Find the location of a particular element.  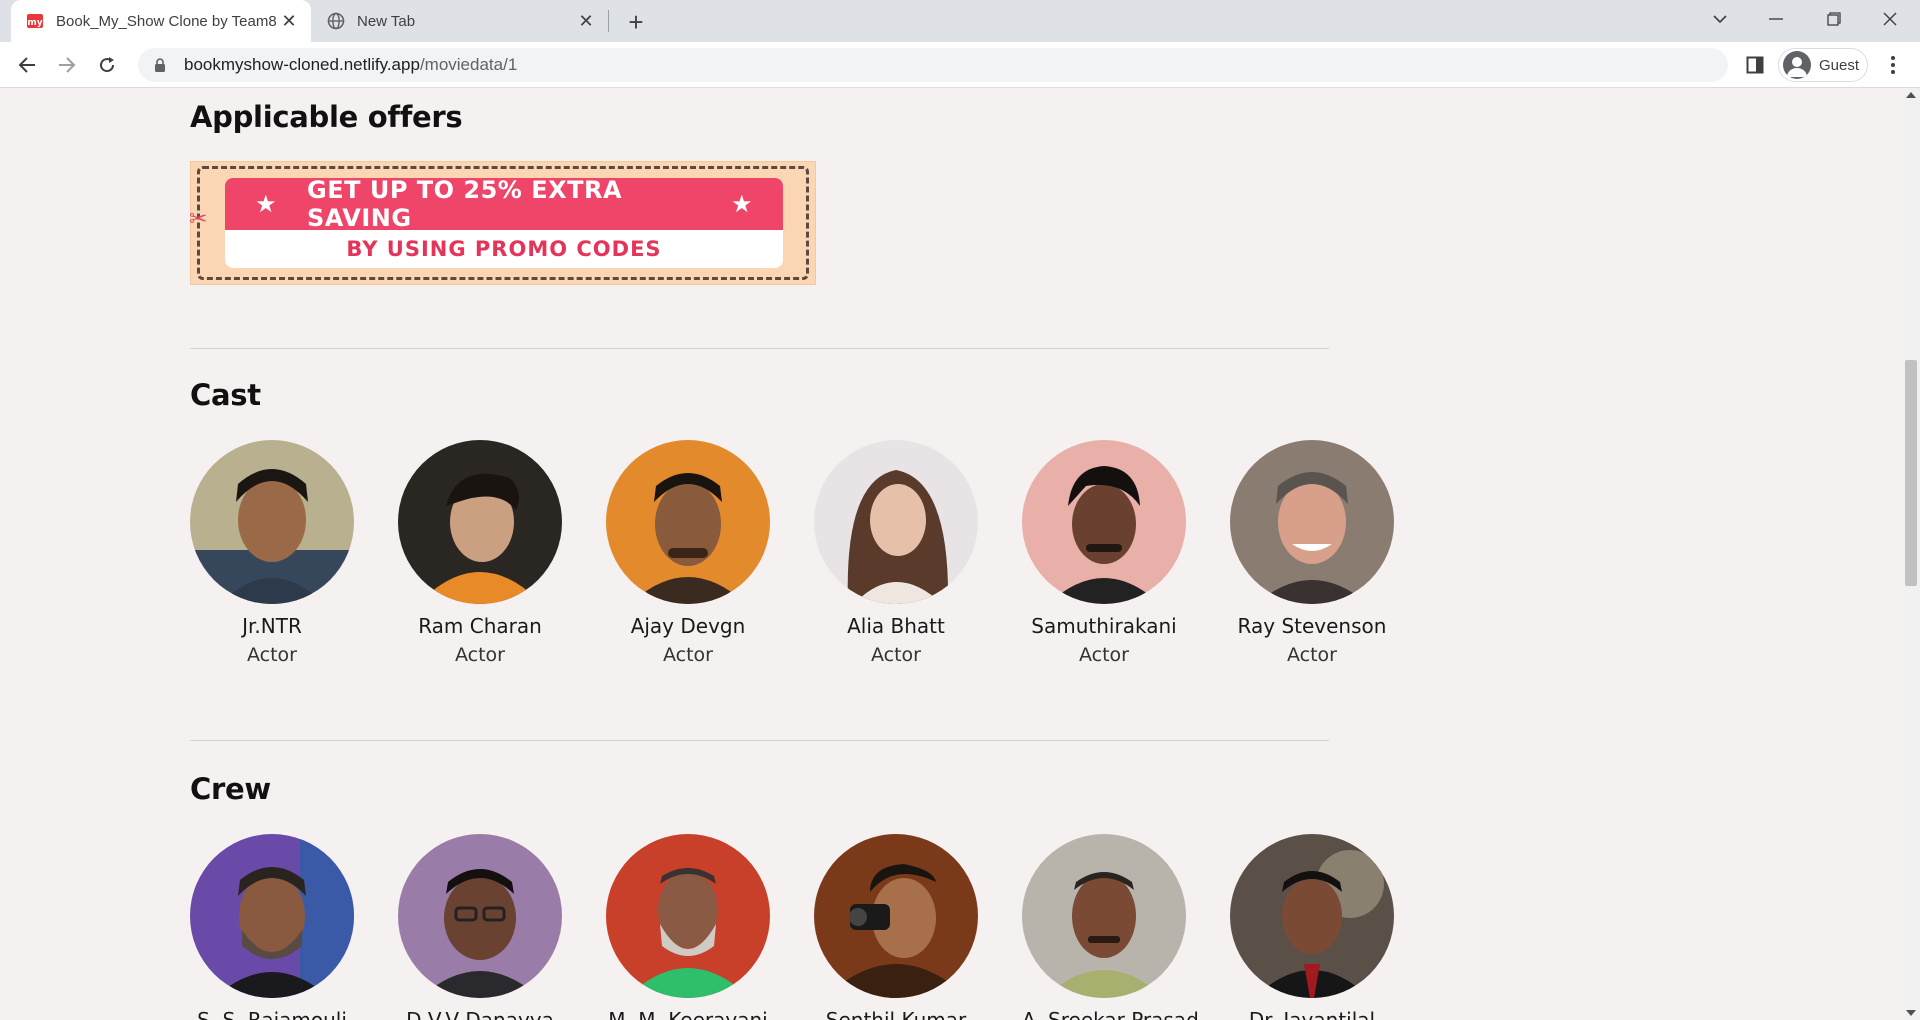

tab-bookmyshow: my Book_My_Show Clone by Team8 ✕ is located at coordinates (161, 21).